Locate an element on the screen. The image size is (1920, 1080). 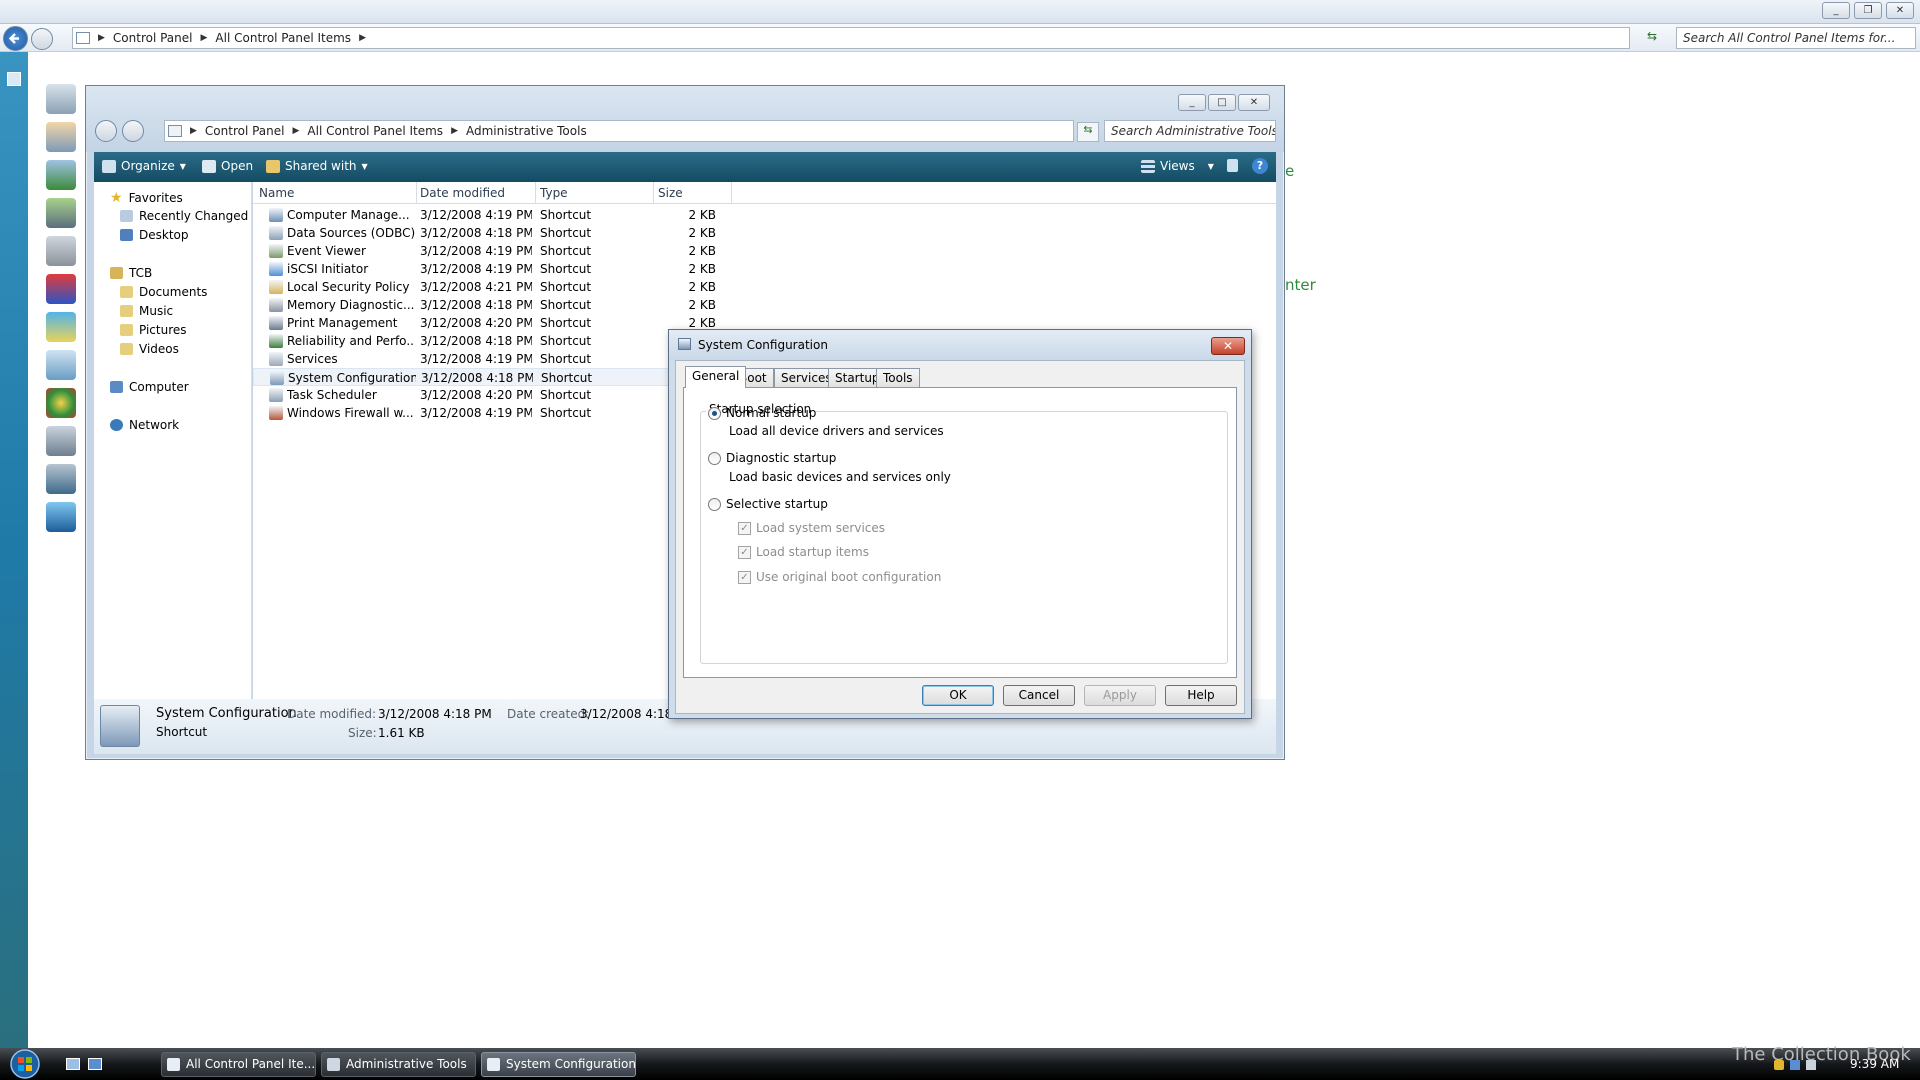
nav-music: Music is located at coordinates (146, 311).